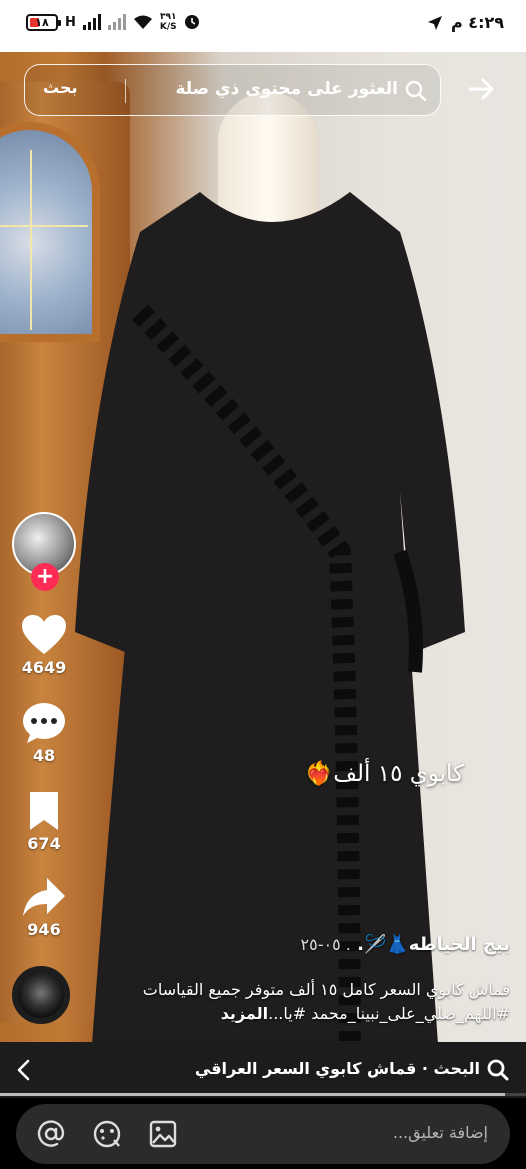 The image size is (526, 1169). I want to click on music-disc-icon, so click(41, 995).